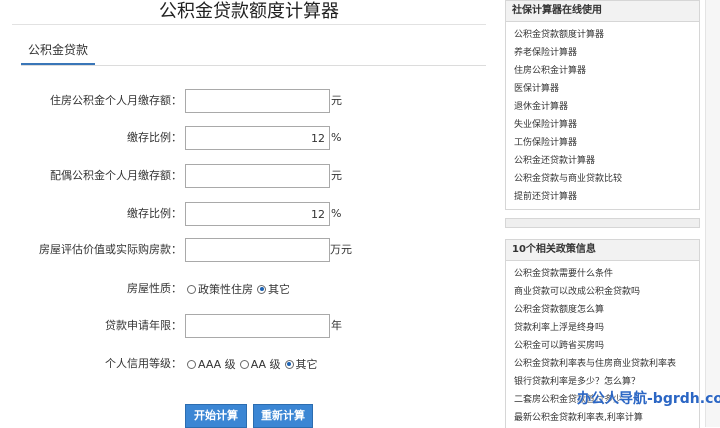  I want to click on policy-link: 商业贷款可以改成公积金贷款吗, so click(606, 292).